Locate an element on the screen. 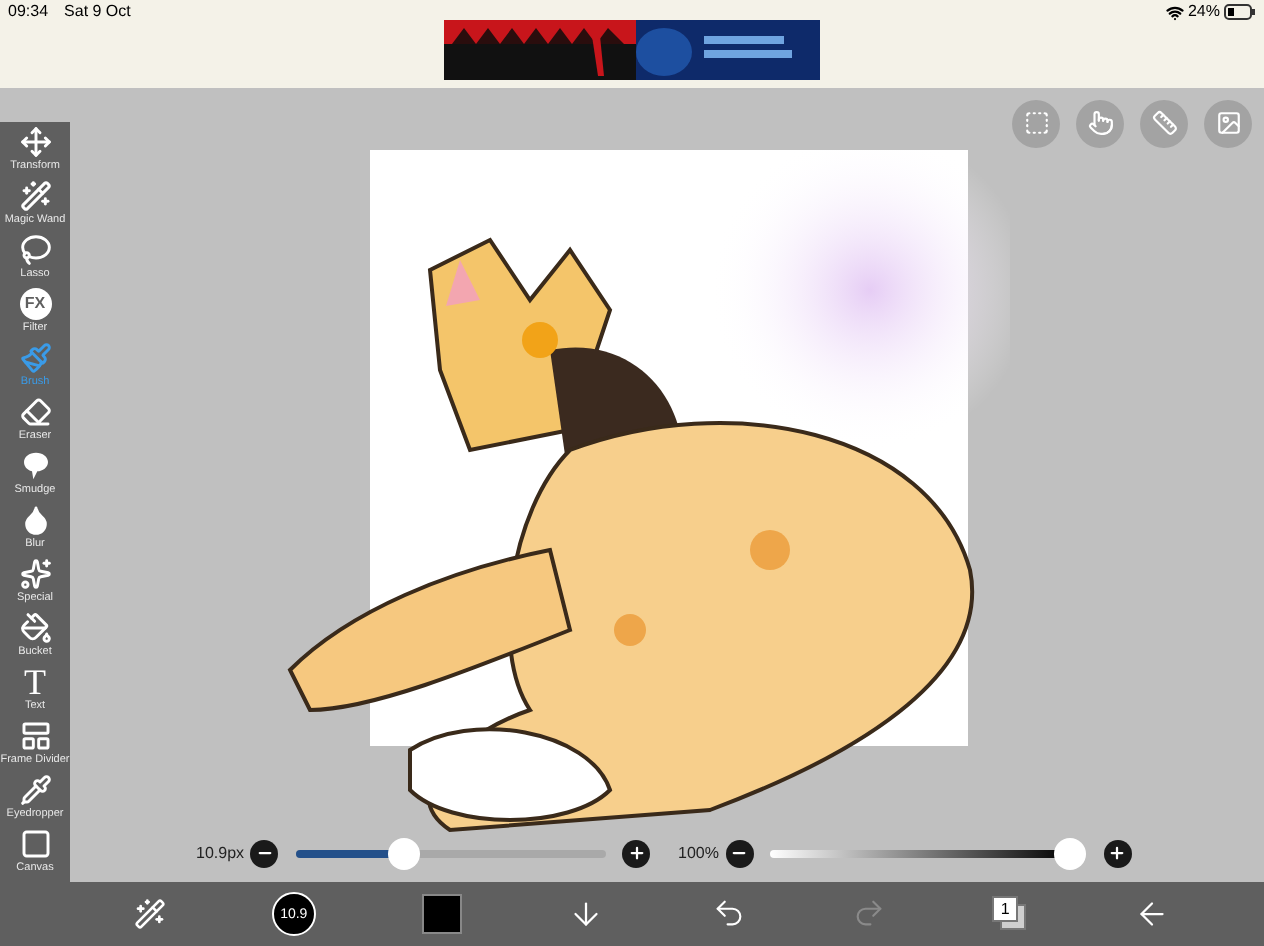  eraser-icon is located at coordinates (35, 411).